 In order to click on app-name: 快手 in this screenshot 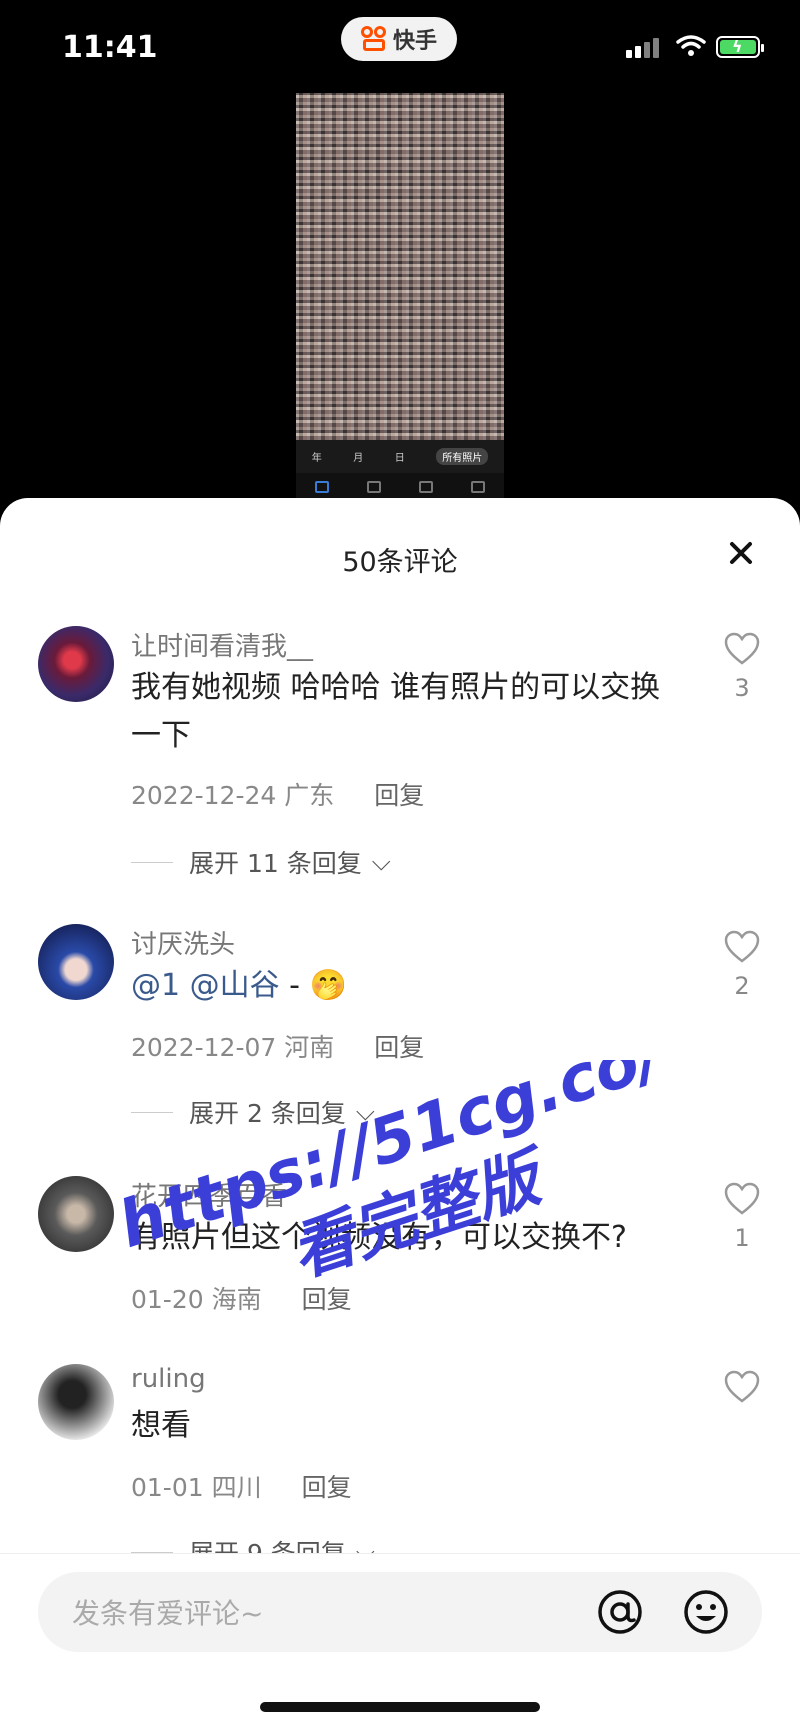, I will do `click(414, 41)`.